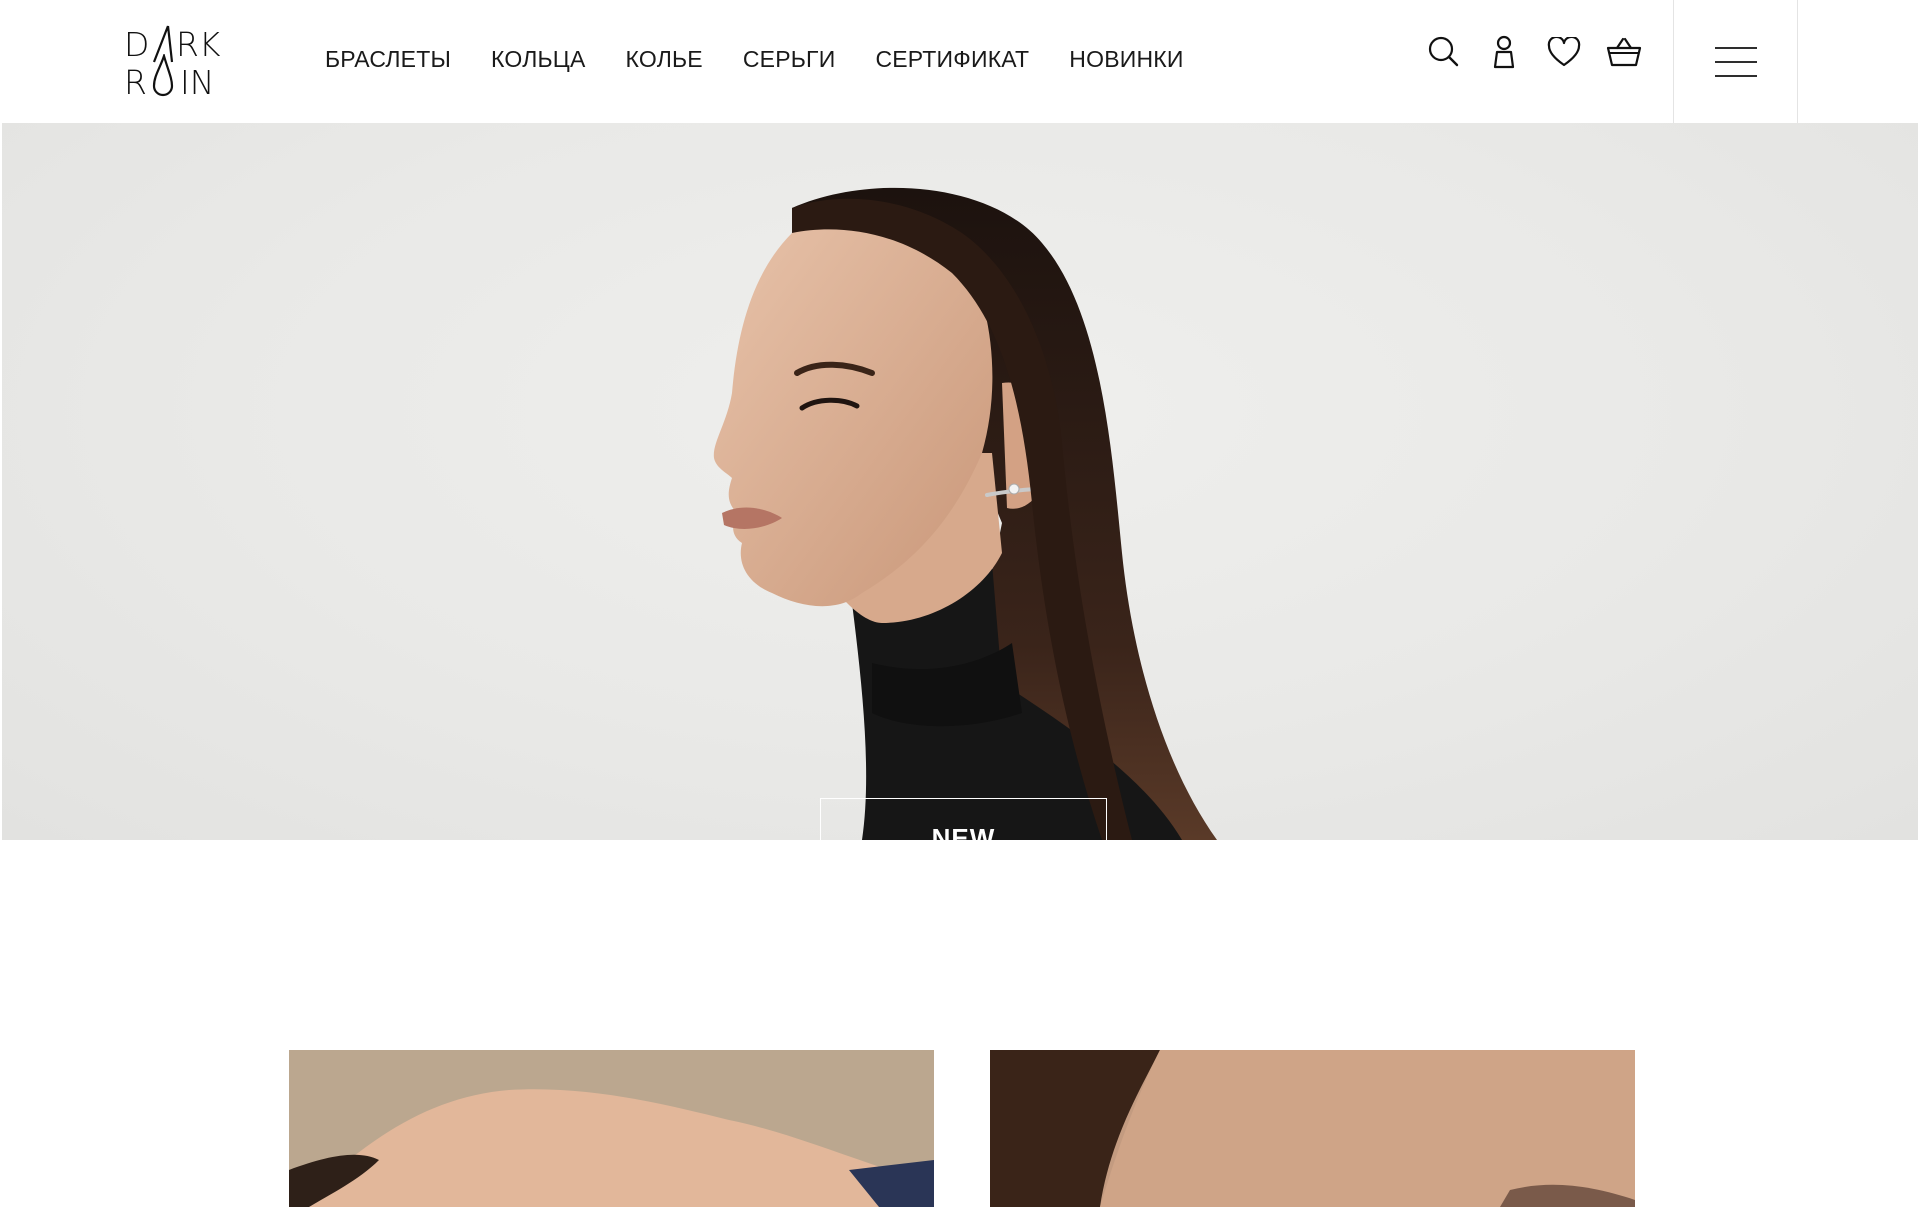  I want to click on nav-item-necklaces: КОЛЬЕ, so click(664, 59).